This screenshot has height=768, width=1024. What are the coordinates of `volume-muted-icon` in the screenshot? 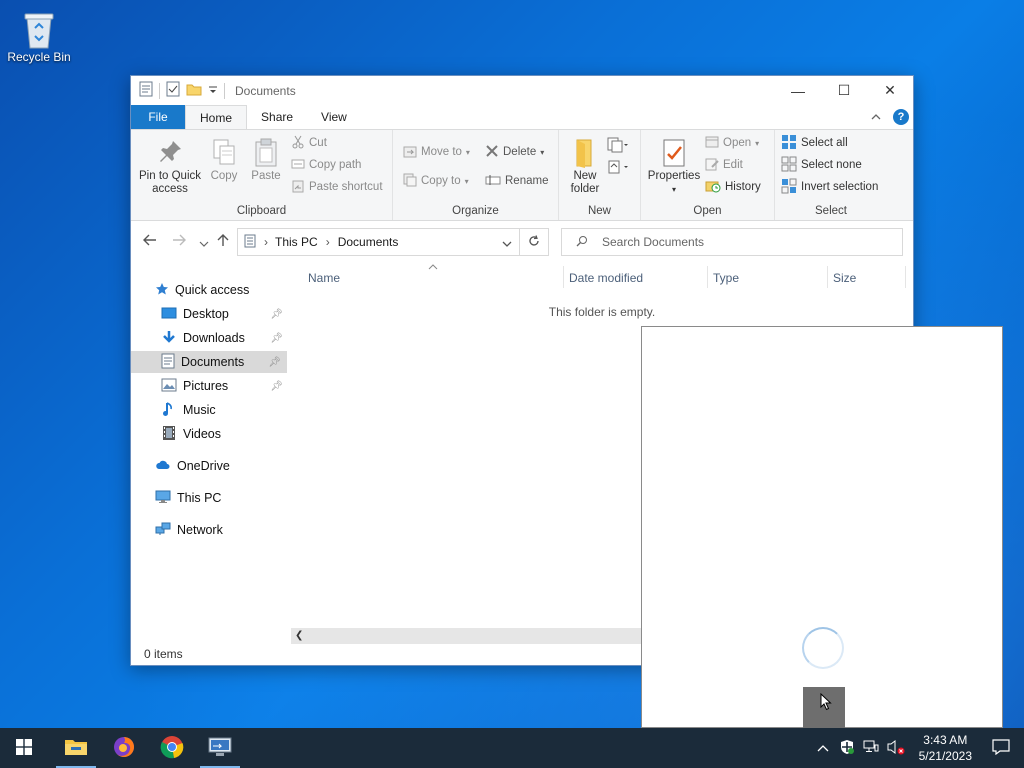 It's located at (896, 748).